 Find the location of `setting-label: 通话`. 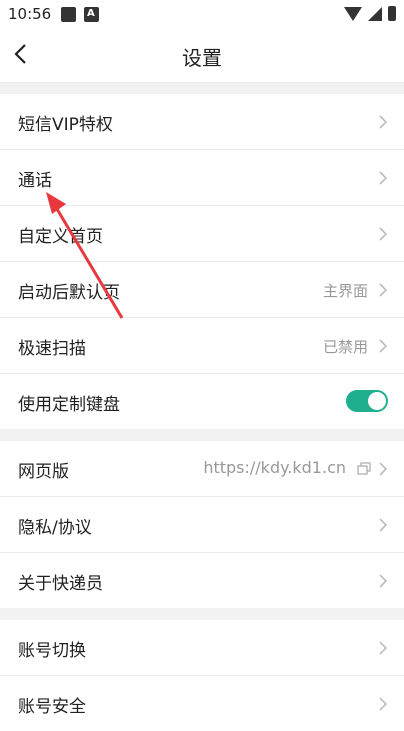

setting-label: 通话 is located at coordinates (35, 181).